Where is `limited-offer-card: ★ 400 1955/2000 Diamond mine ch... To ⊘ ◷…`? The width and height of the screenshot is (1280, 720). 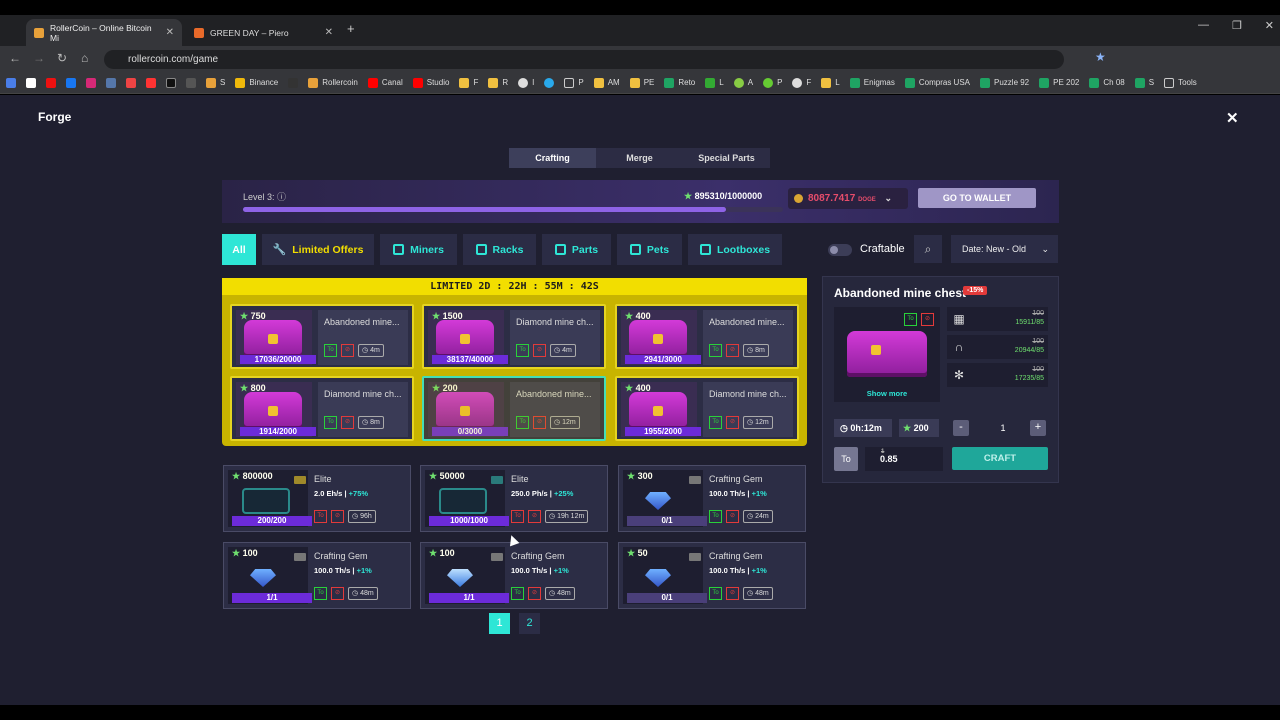
limited-offer-card: ★ 400 1955/2000 Diamond mine ch... To ⊘ ◷… is located at coordinates (707, 408).